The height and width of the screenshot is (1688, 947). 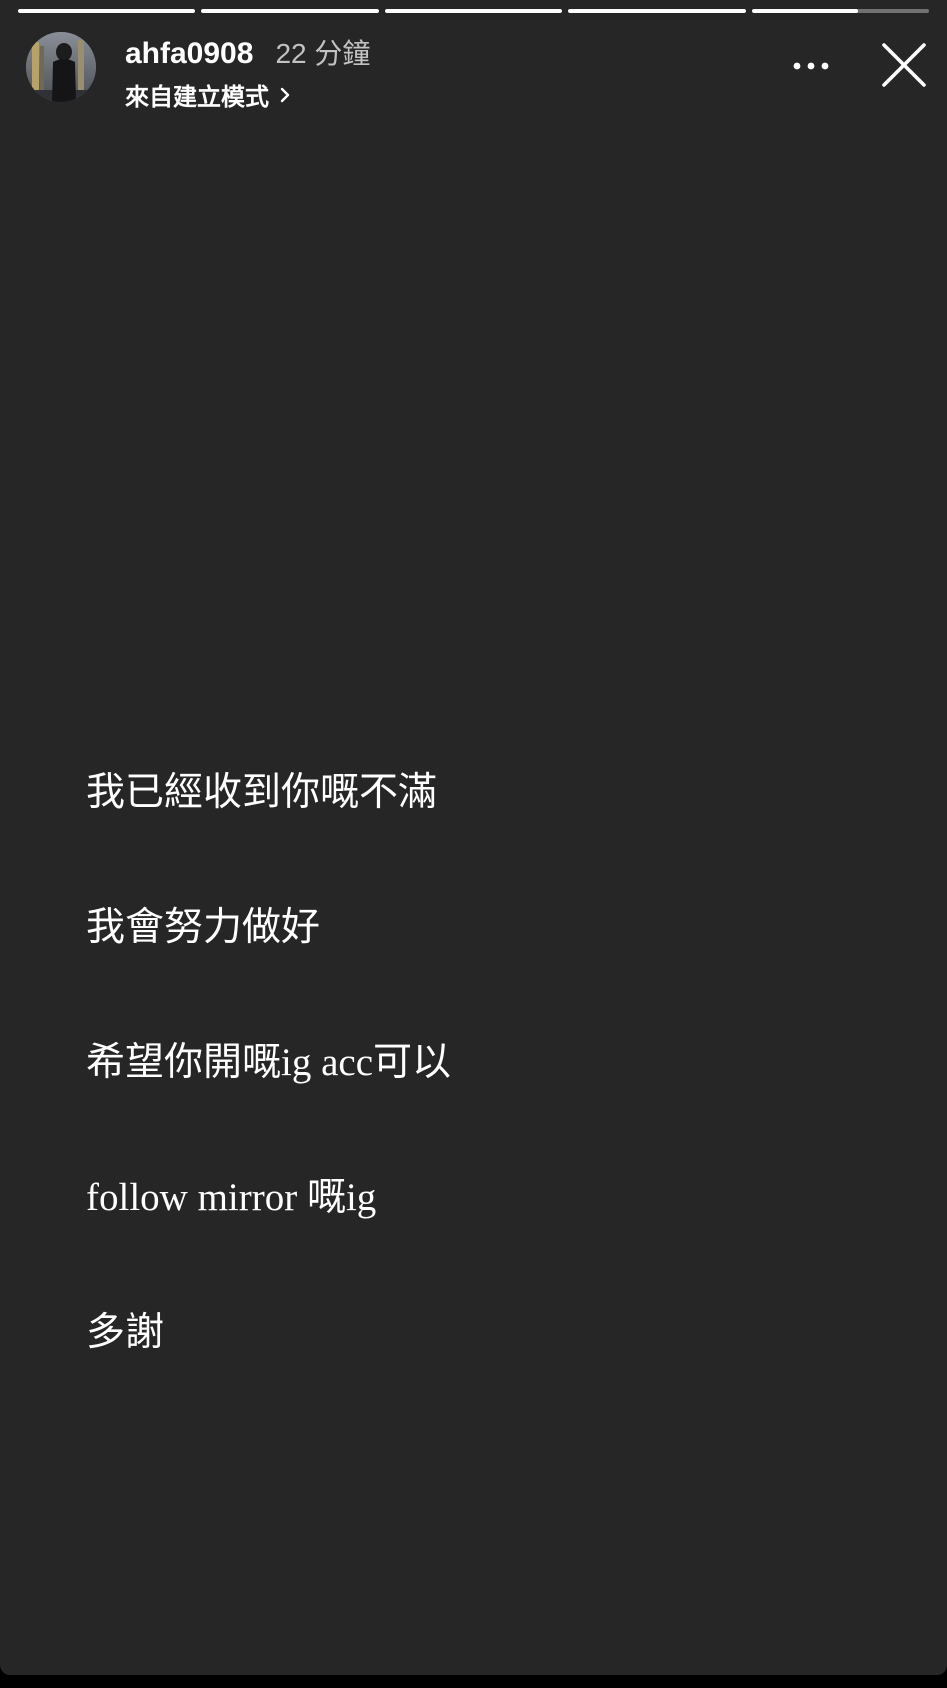 I want to click on timestamp: 22 分鐘, so click(x=323, y=53).